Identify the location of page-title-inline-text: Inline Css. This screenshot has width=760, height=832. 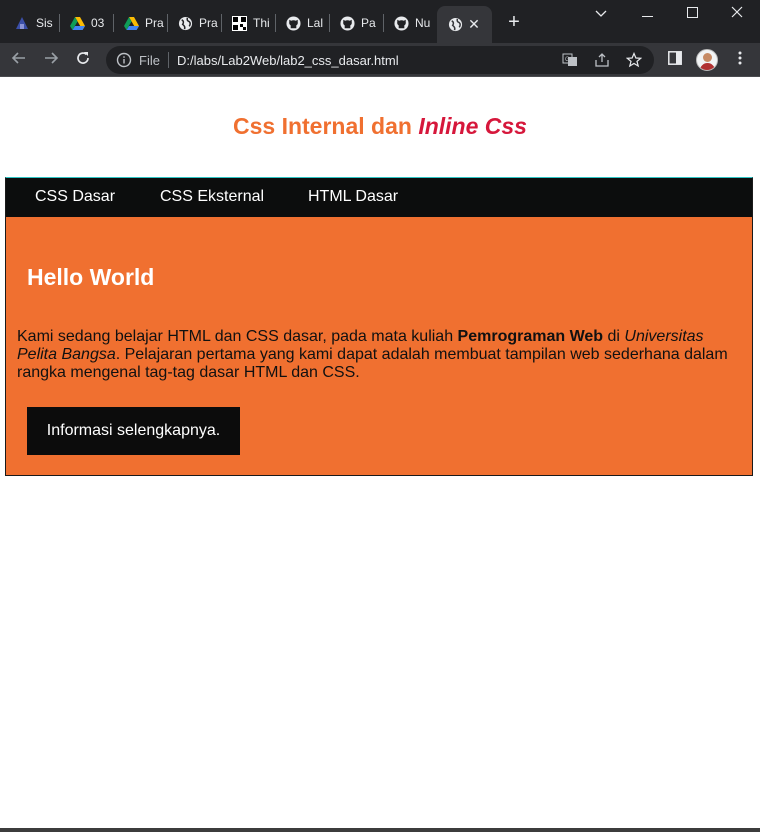
(472, 126).